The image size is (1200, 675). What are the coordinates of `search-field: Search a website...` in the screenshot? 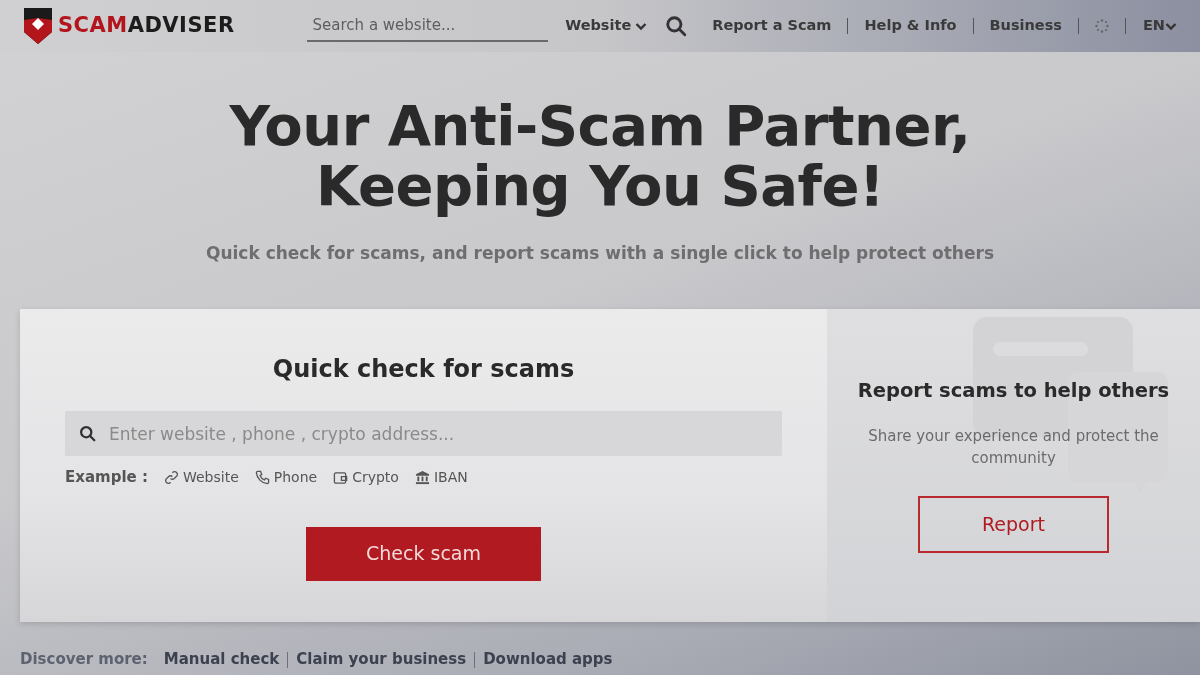 It's located at (427, 26).